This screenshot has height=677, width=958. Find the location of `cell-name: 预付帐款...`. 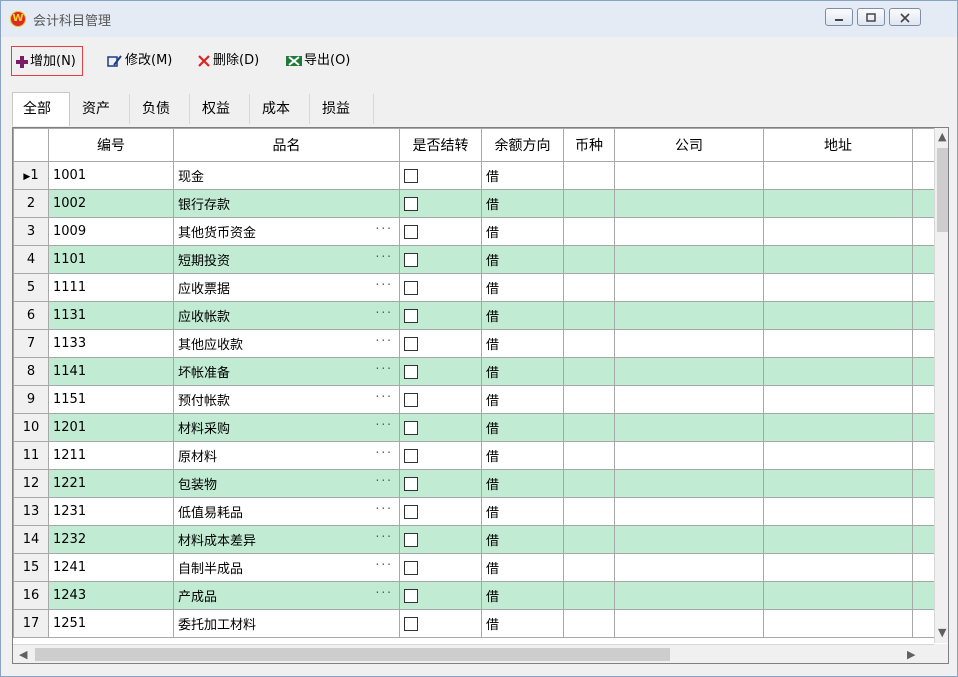

cell-name: 预付帐款... is located at coordinates (286, 399).